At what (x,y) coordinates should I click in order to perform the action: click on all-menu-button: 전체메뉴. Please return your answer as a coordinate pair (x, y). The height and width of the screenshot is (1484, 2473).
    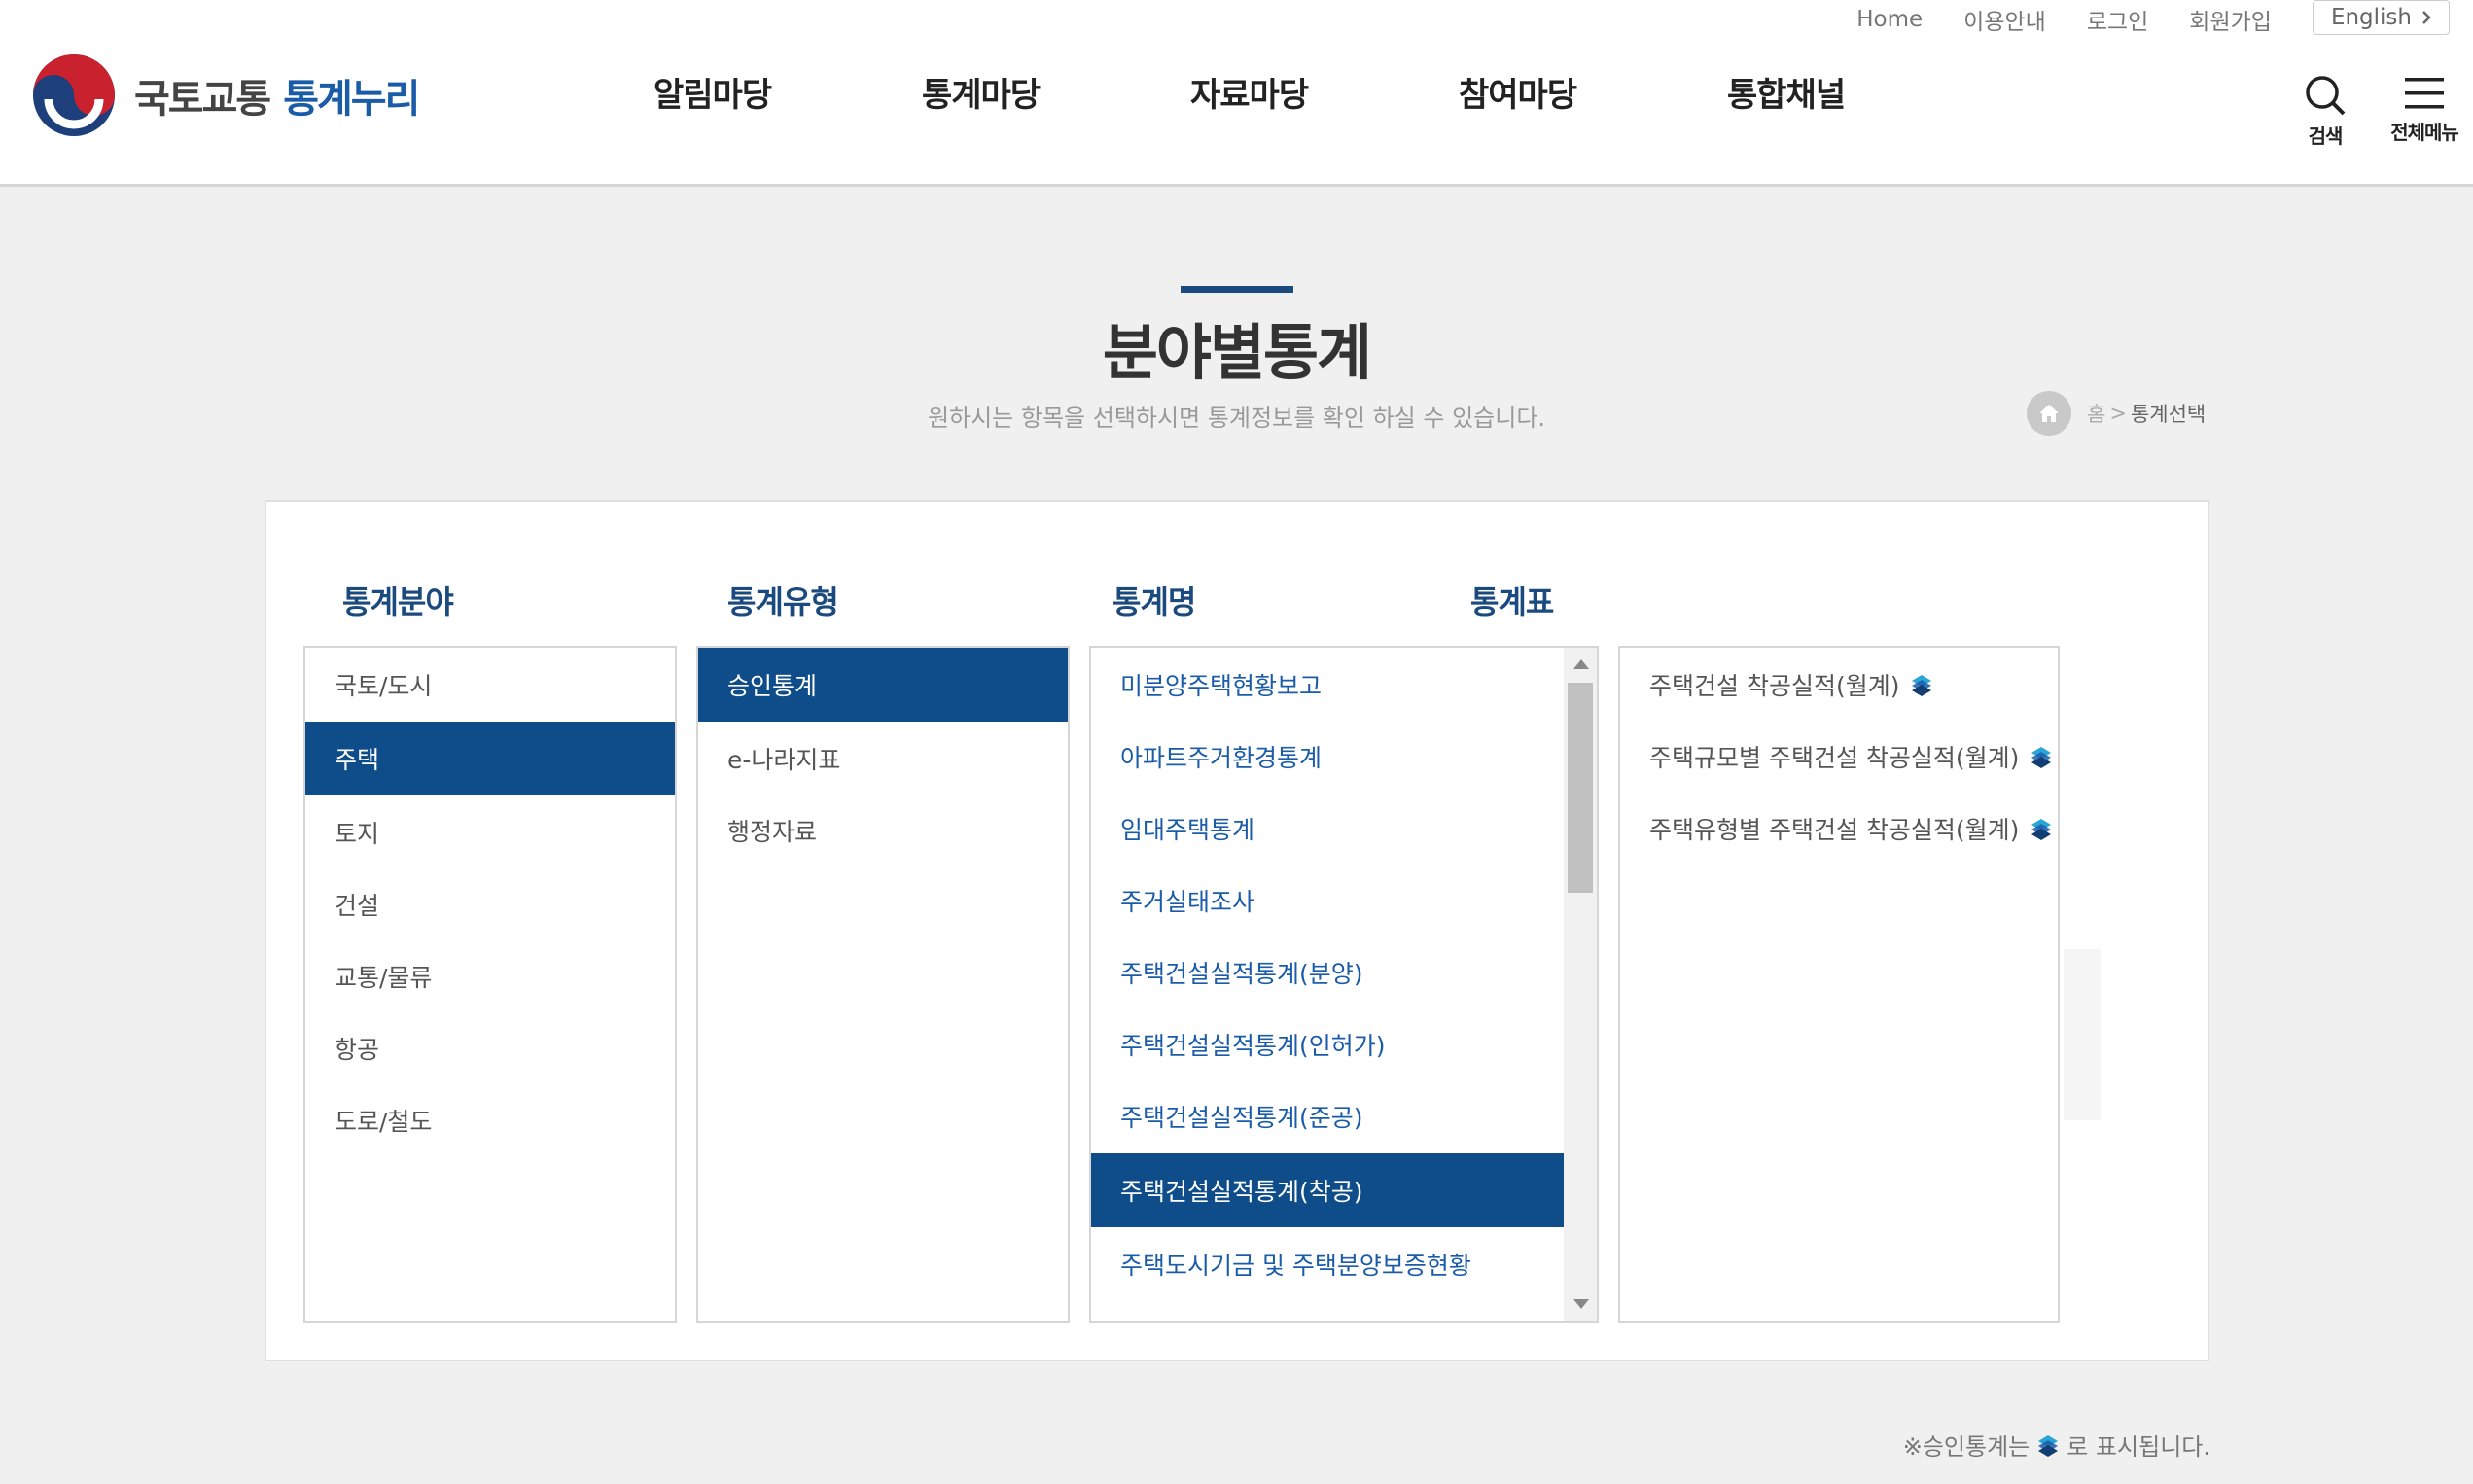
    Looking at the image, I should click on (2424, 110).